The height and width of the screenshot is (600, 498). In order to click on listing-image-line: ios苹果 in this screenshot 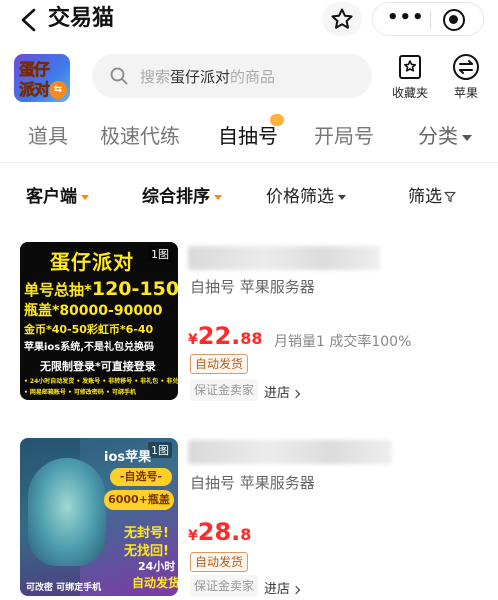, I will do `click(128, 457)`.